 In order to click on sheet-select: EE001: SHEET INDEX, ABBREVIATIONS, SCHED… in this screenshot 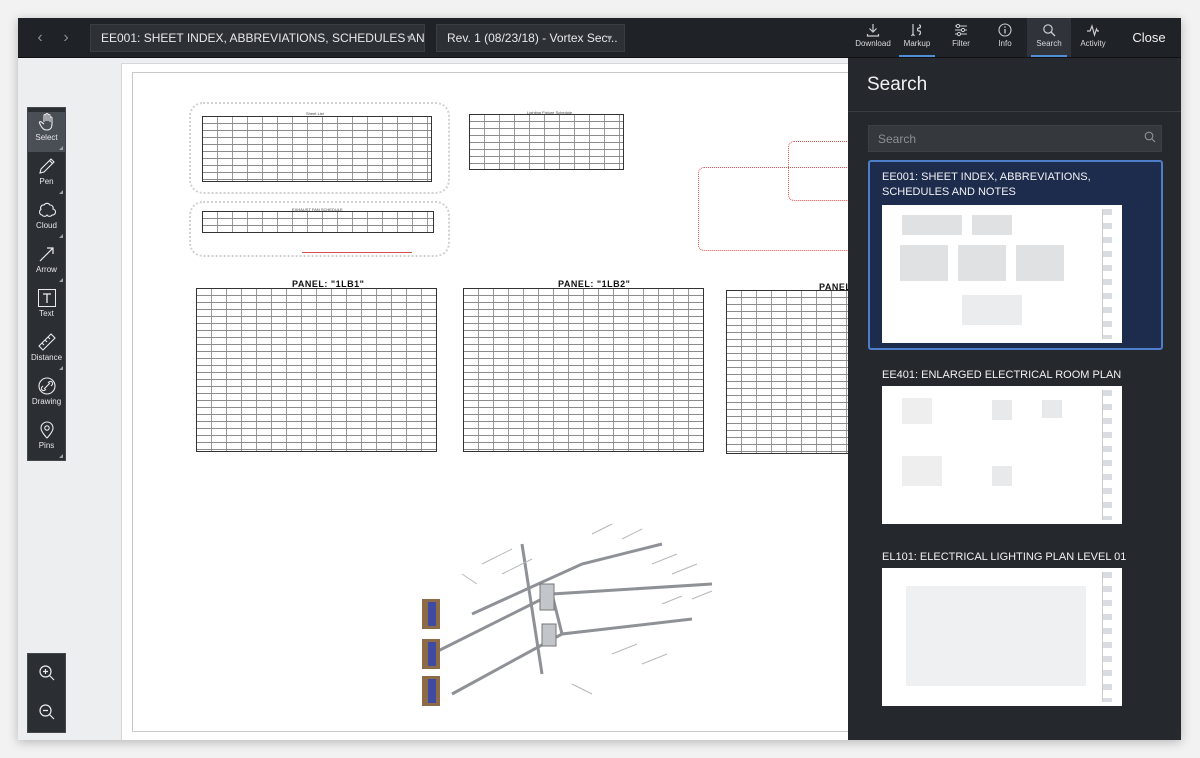, I will do `click(257, 38)`.